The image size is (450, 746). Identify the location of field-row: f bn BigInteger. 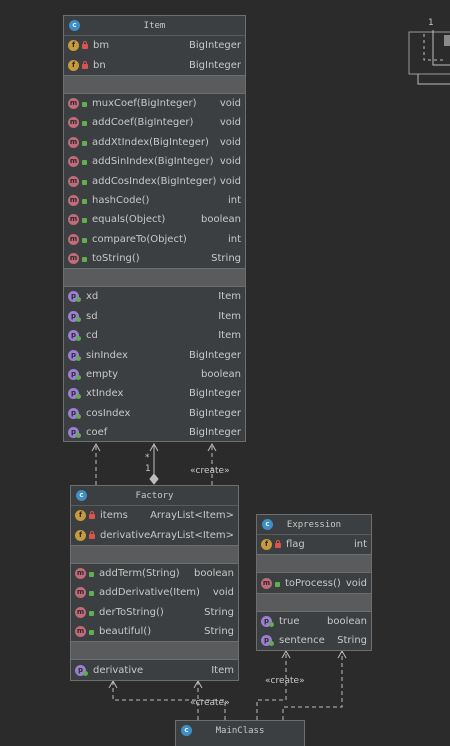
(154, 64).